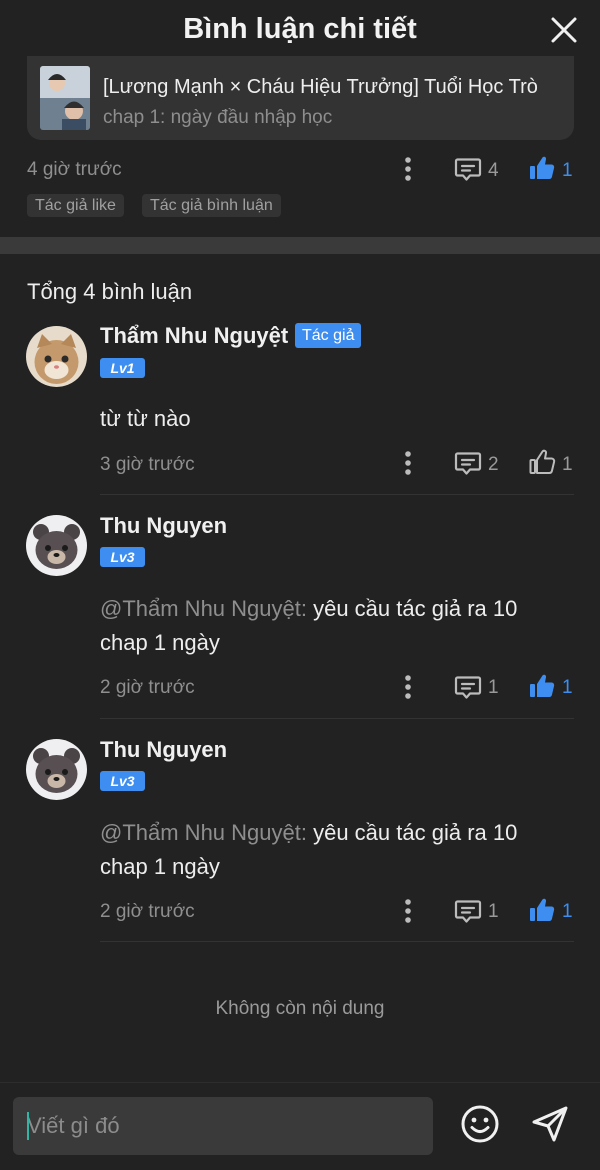 This screenshot has height=1170, width=600. What do you see at coordinates (145, 418) in the screenshot?
I see `comment-body: từ từ nào` at bounding box center [145, 418].